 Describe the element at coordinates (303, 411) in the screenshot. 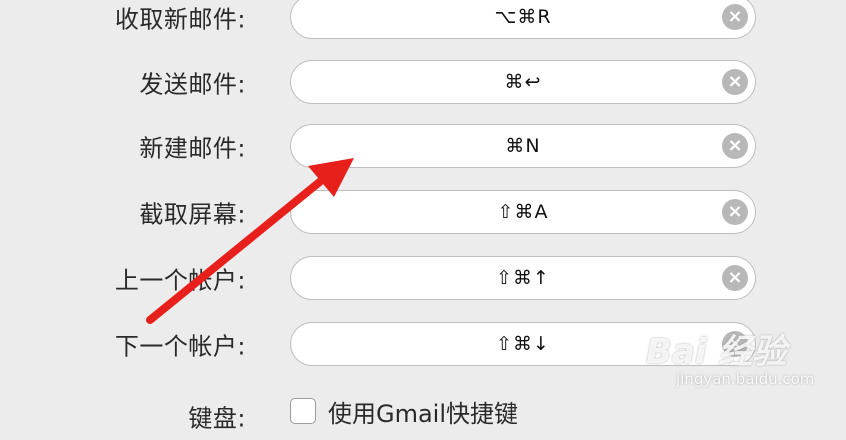

I see `gmail-shortcuts-checkbox` at that location.